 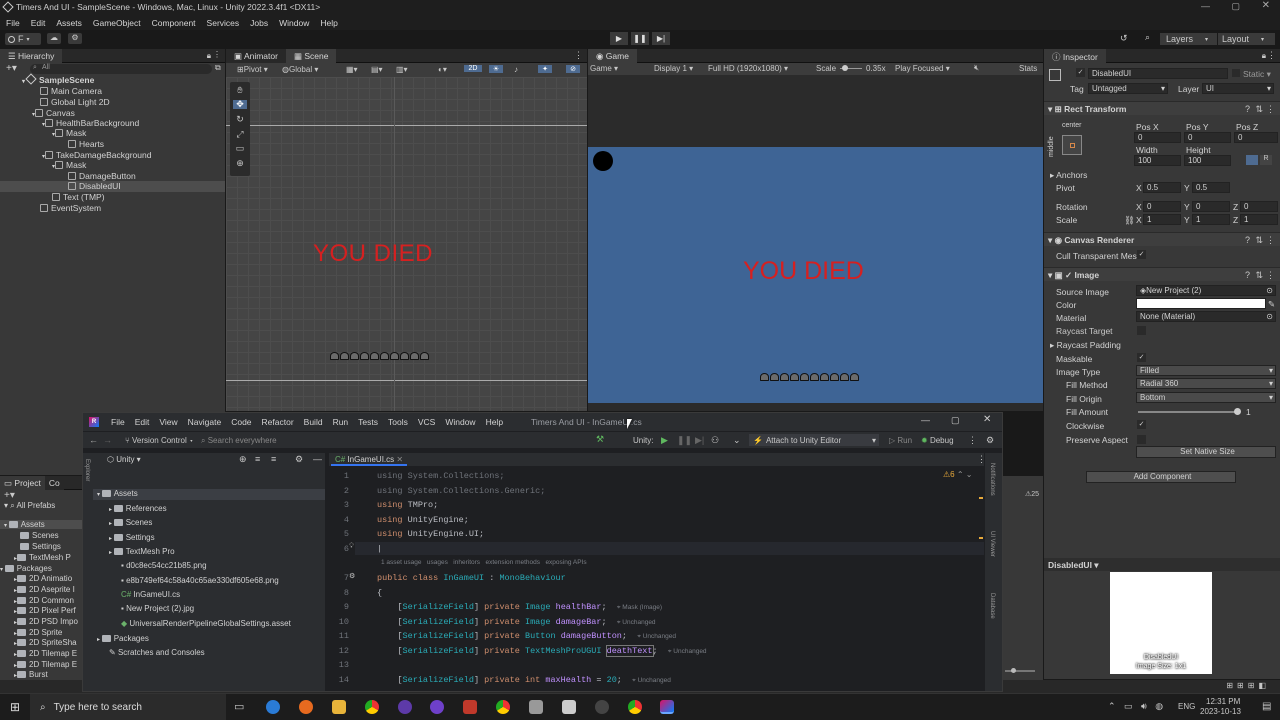 What do you see at coordinates (117, 23) in the screenshot?
I see `menu-gameobject: GameObject` at bounding box center [117, 23].